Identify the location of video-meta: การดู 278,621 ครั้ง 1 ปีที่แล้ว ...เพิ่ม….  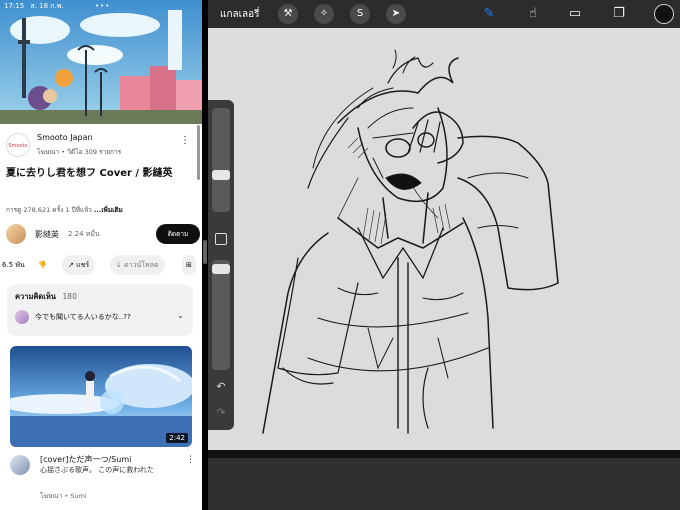
(64, 210).